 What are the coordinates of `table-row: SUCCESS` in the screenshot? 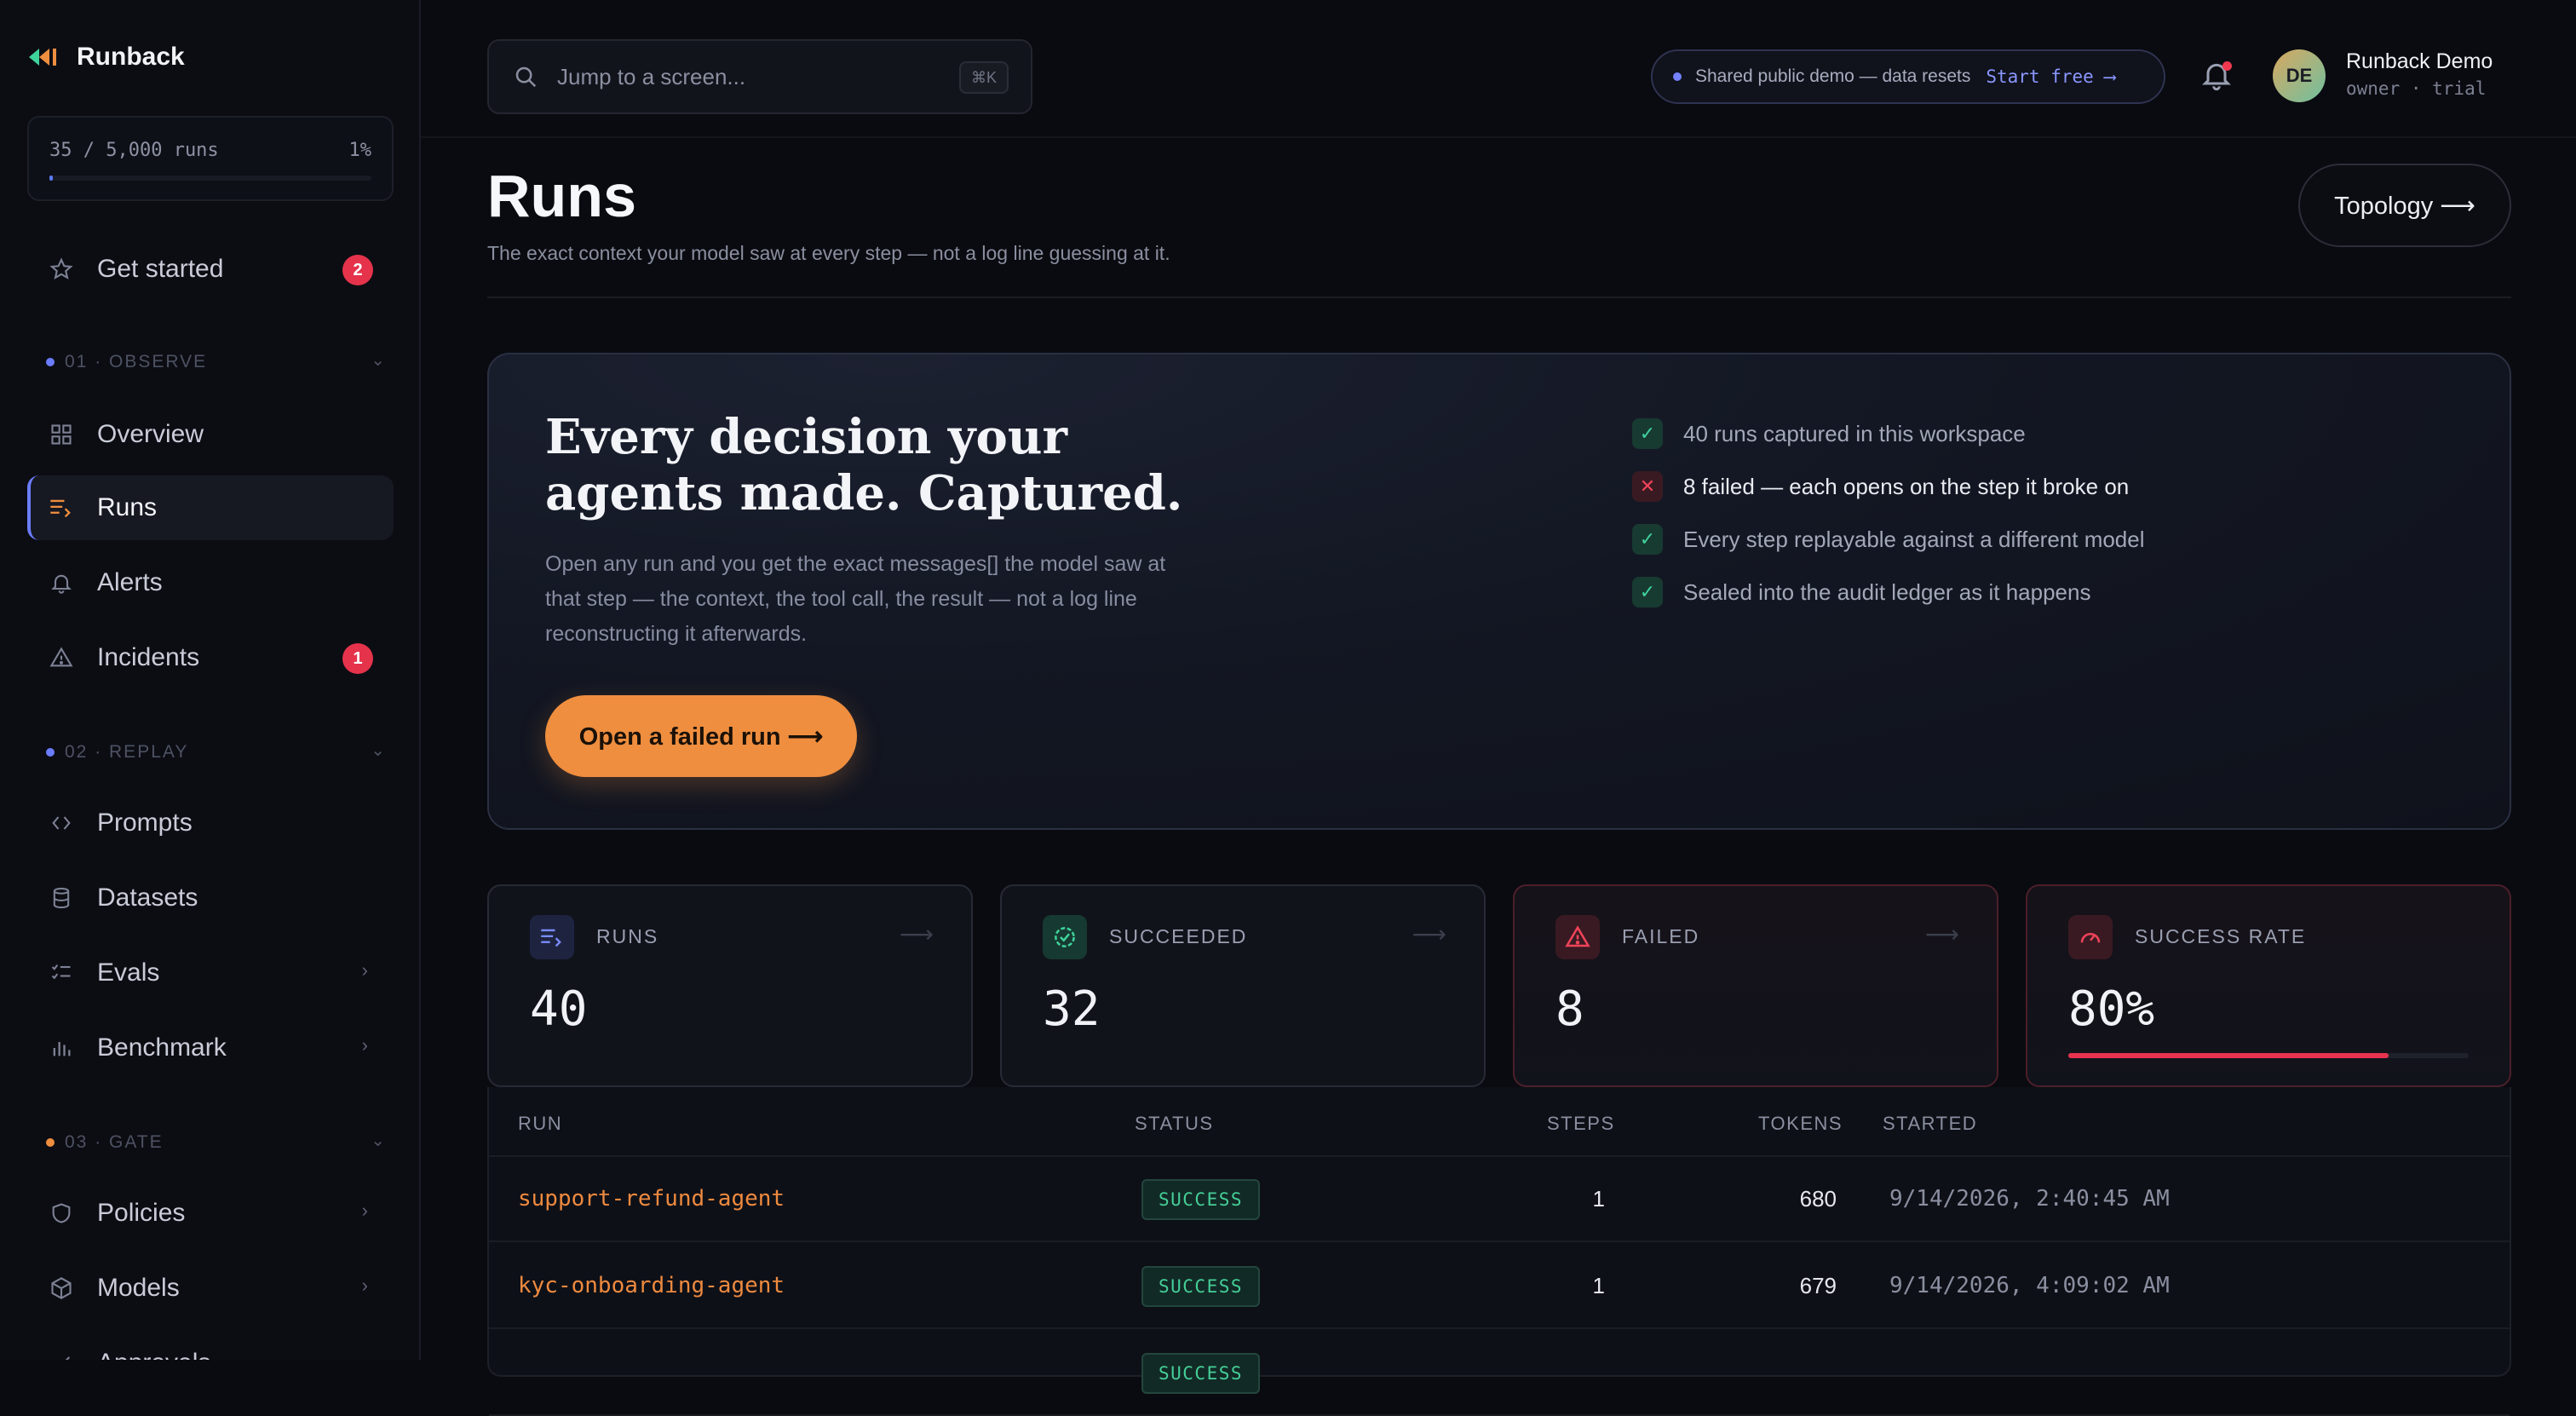 It's located at (1499, 1373).